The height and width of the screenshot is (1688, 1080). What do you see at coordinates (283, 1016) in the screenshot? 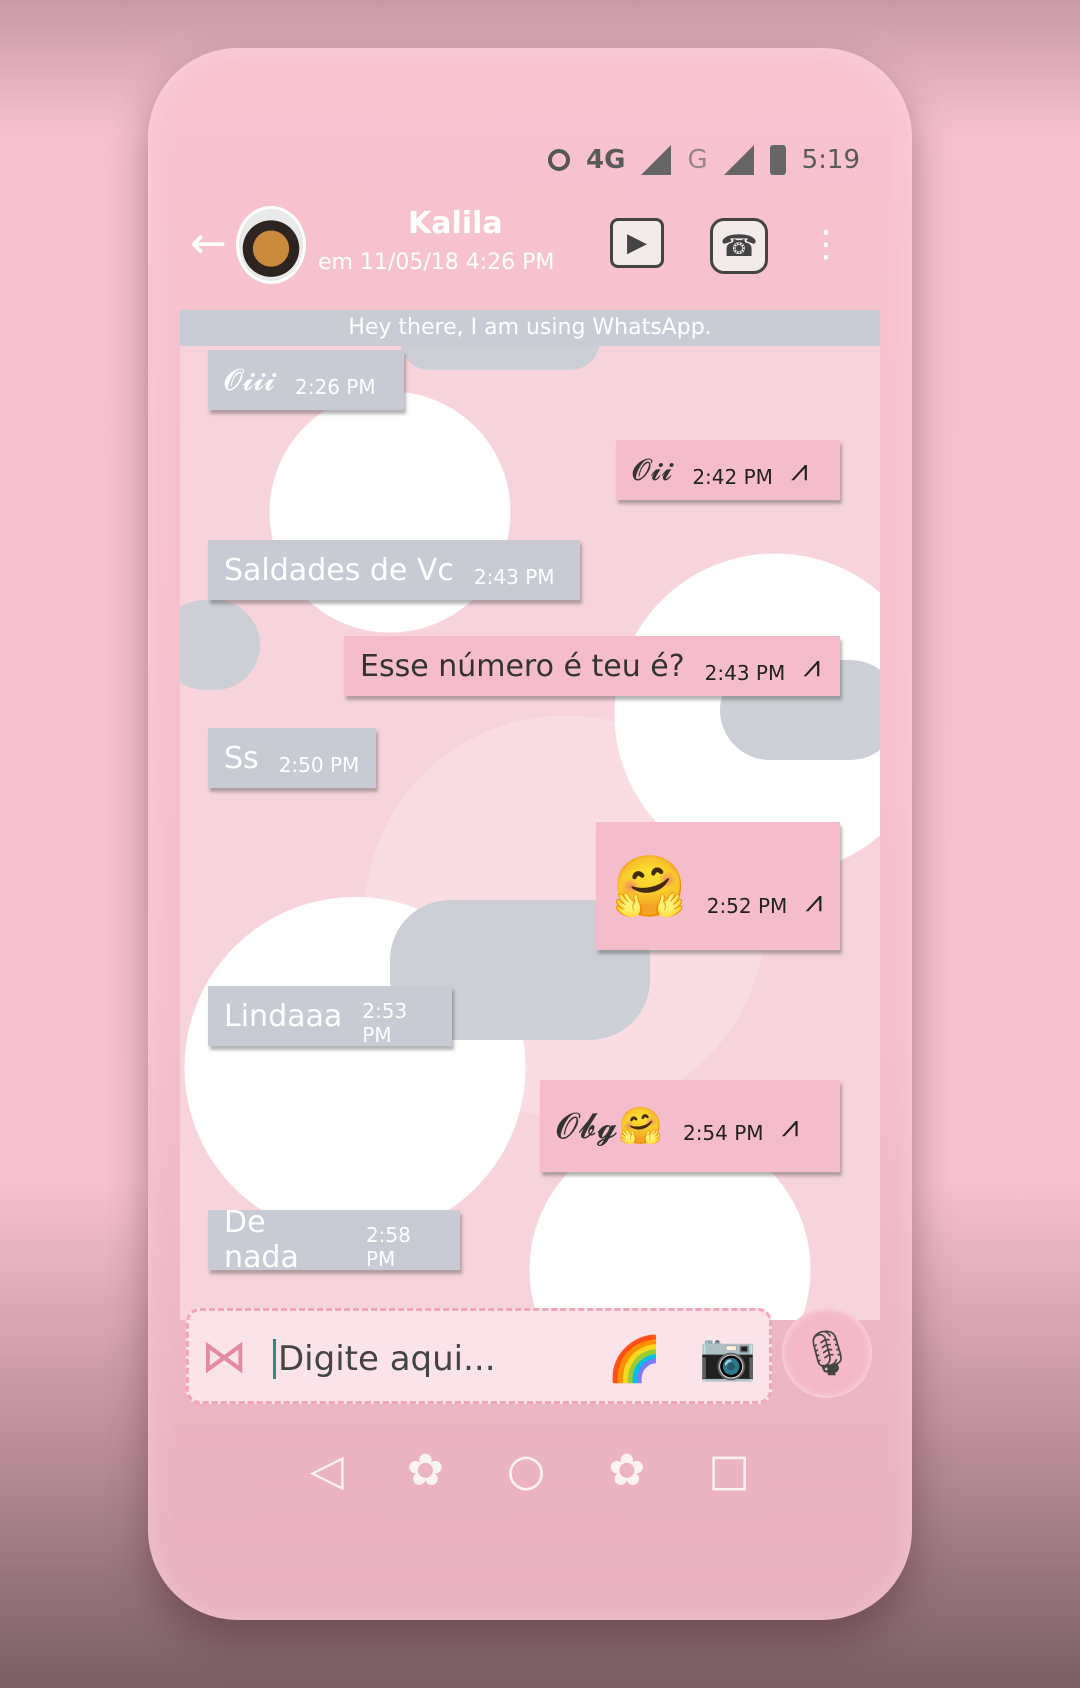
I see `message-text: Lindaaa` at bounding box center [283, 1016].